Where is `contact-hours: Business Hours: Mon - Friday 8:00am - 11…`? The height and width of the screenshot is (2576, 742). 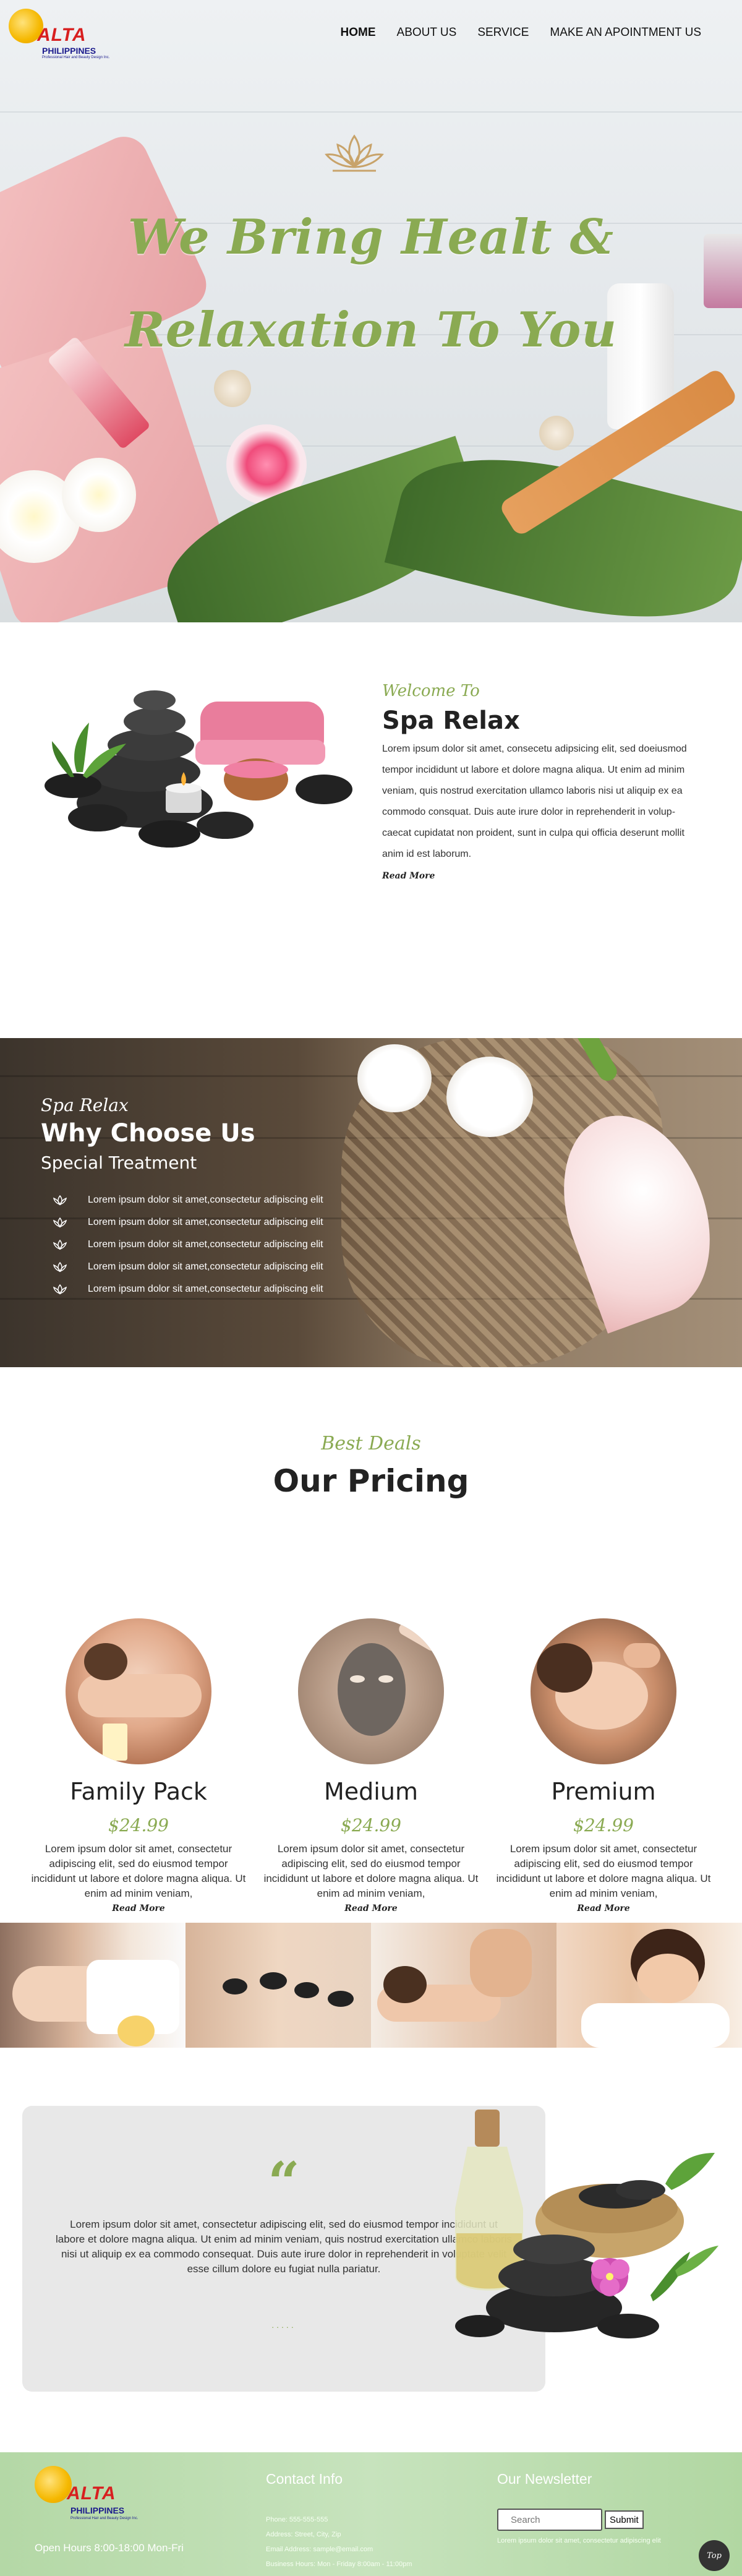 contact-hours: Business Hours: Mon - Friday 8:00am - 11… is located at coordinates (339, 2564).